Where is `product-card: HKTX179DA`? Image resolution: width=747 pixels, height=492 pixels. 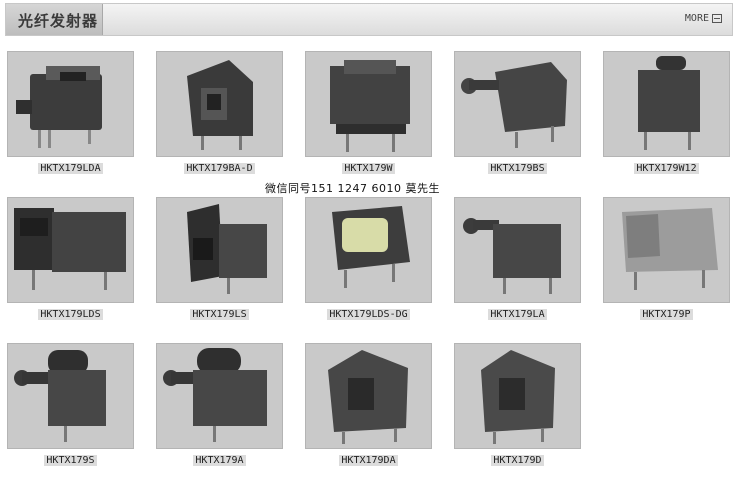 product-card: HKTX179DA is located at coordinates (368, 405).